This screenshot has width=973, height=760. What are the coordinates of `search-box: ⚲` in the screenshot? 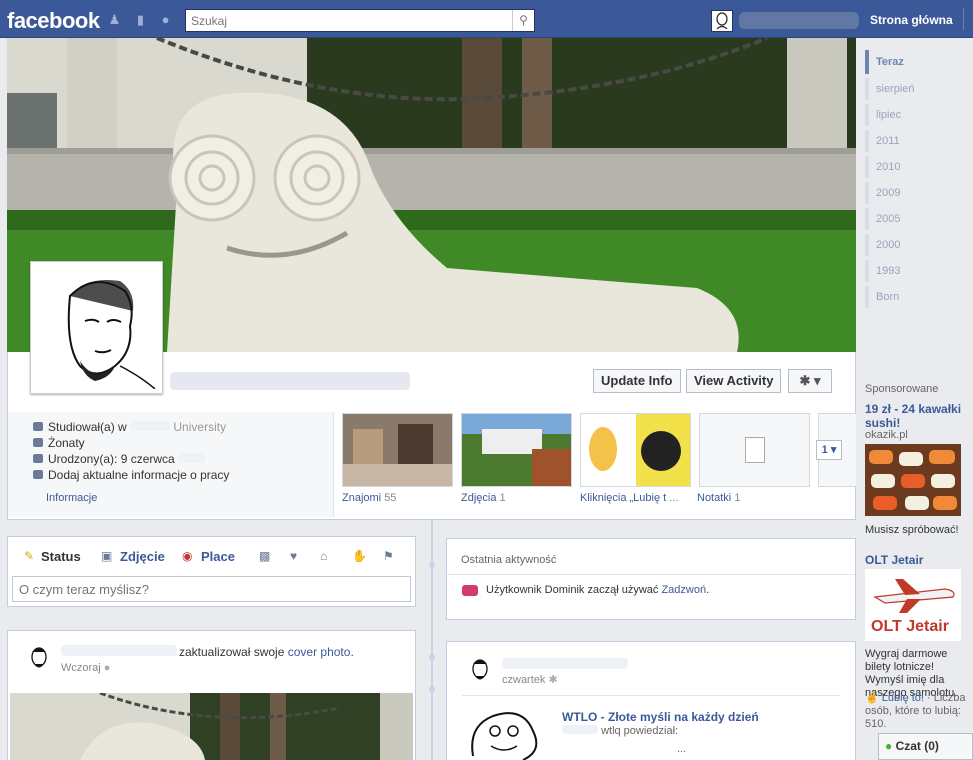 It's located at (360, 20).